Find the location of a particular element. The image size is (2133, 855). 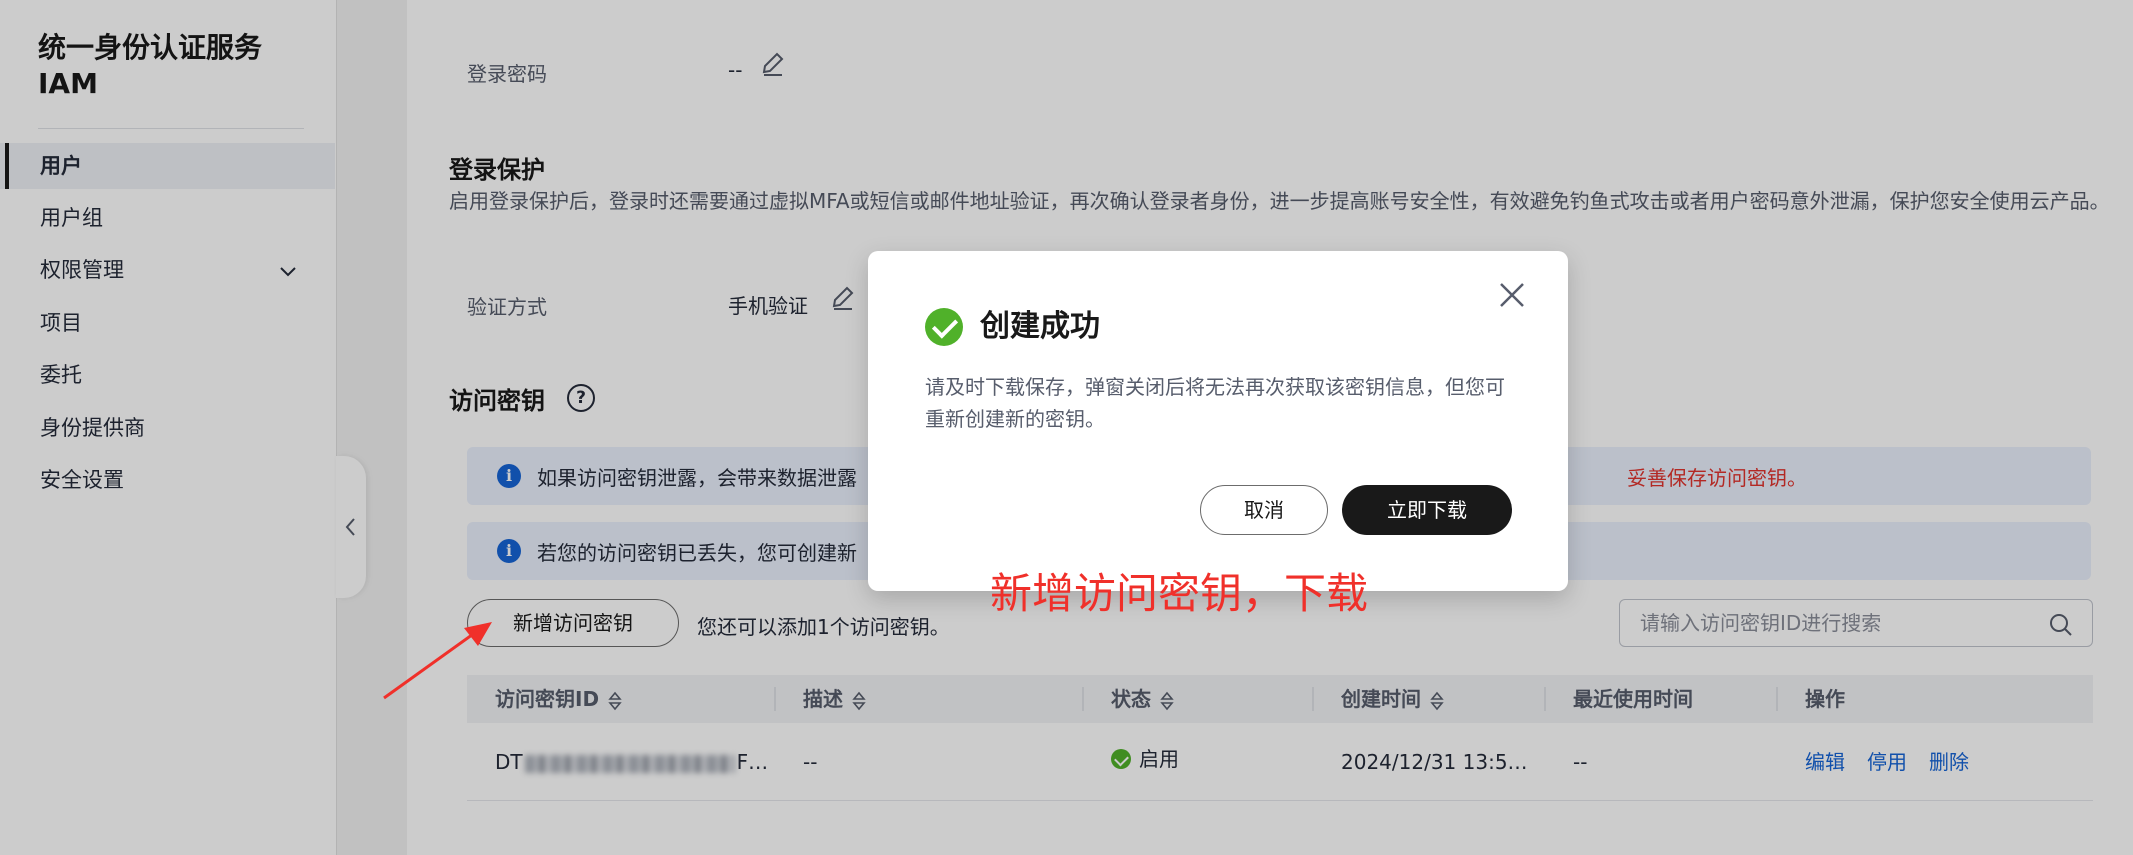

dialog-message: 请及时下载保存，弹窗关闭后将无法再次获取该密钥信息，但您可重新创建新的密钥。 is located at coordinates (1215, 403).